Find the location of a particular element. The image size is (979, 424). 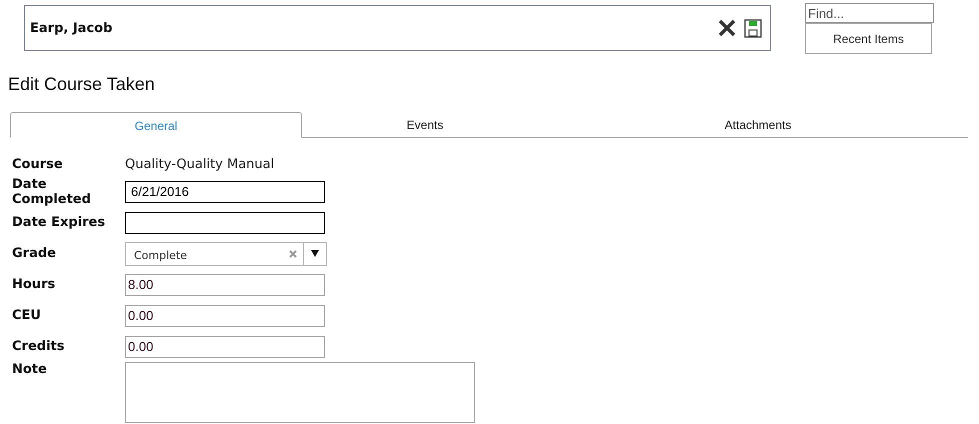

note-field is located at coordinates (300, 392).